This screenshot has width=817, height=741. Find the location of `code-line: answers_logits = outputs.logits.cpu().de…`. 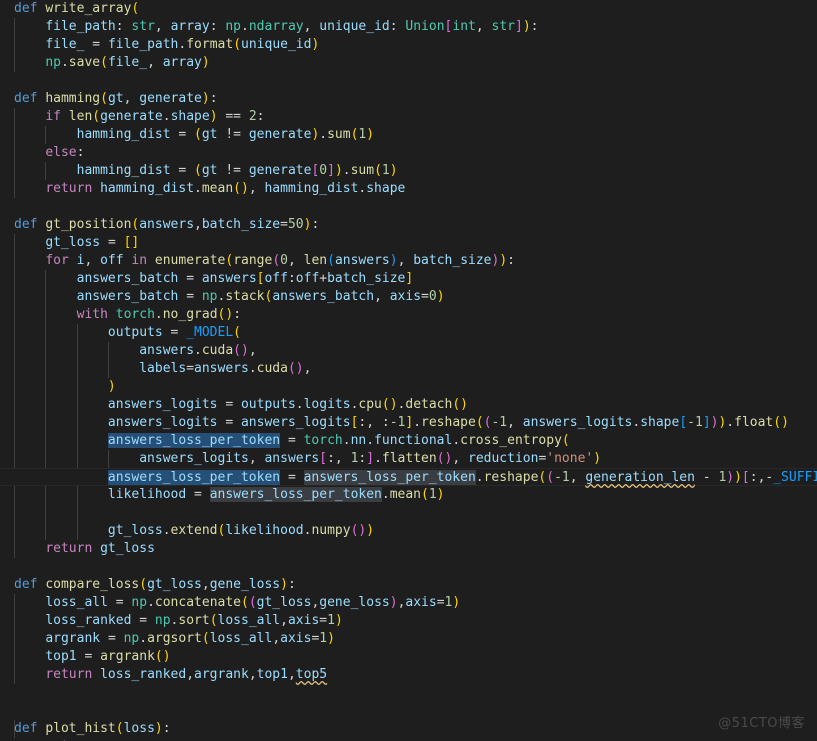

code-line: answers_logits = outputs.logits.cpu().de… is located at coordinates (408, 405).